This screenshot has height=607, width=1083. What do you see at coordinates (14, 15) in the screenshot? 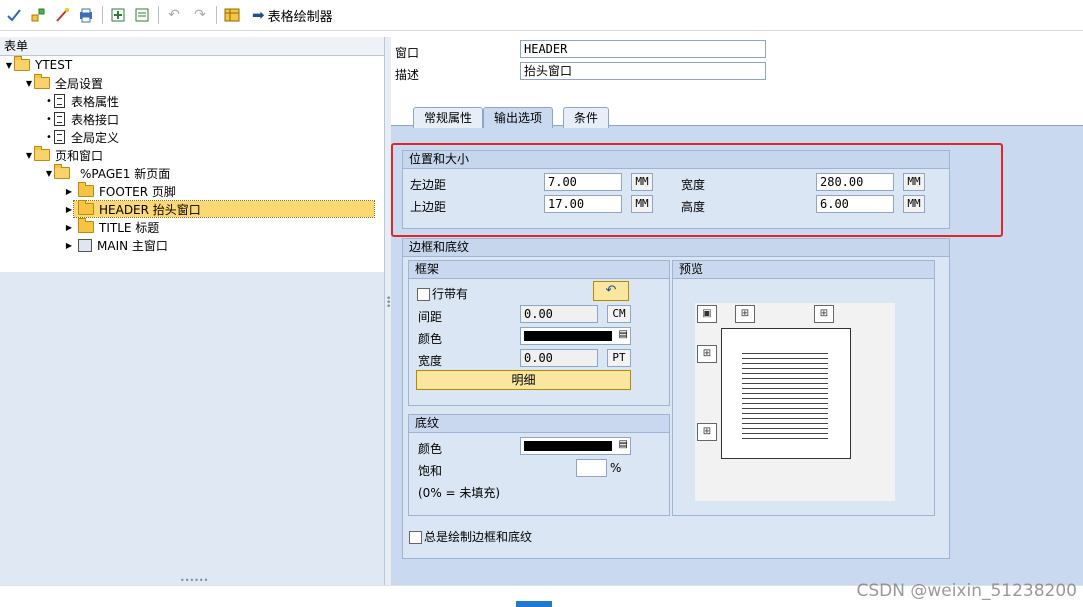
I see `check-syntax-icon` at bounding box center [14, 15].